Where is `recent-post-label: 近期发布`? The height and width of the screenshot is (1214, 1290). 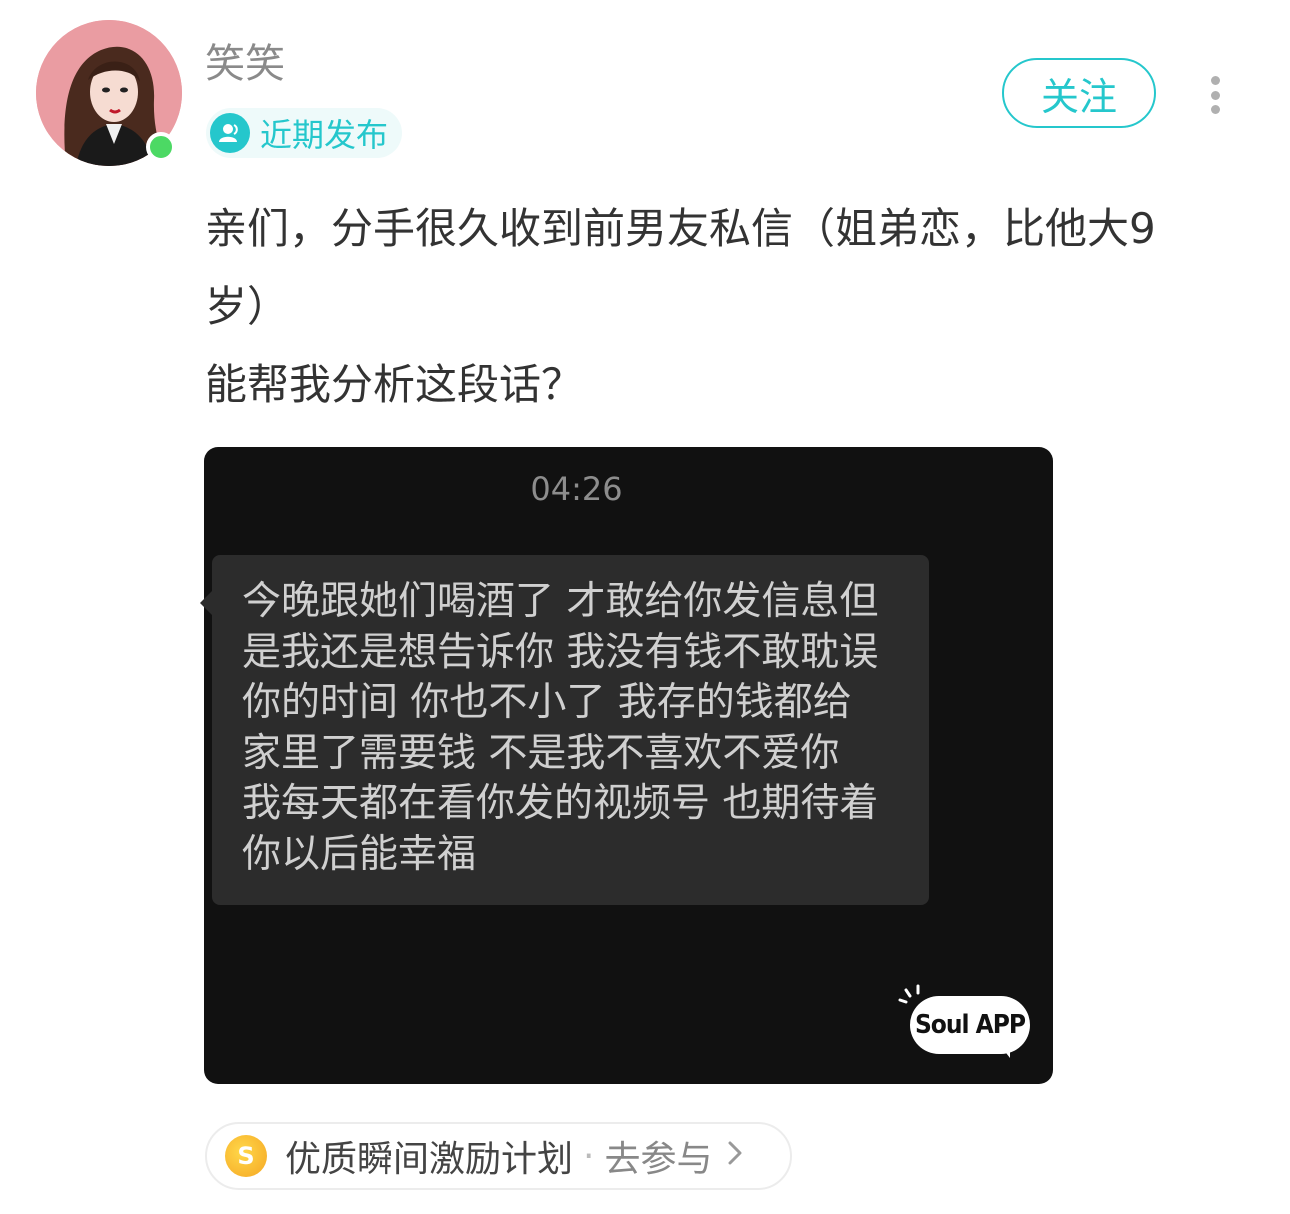 recent-post-label: 近期发布 is located at coordinates (324, 135).